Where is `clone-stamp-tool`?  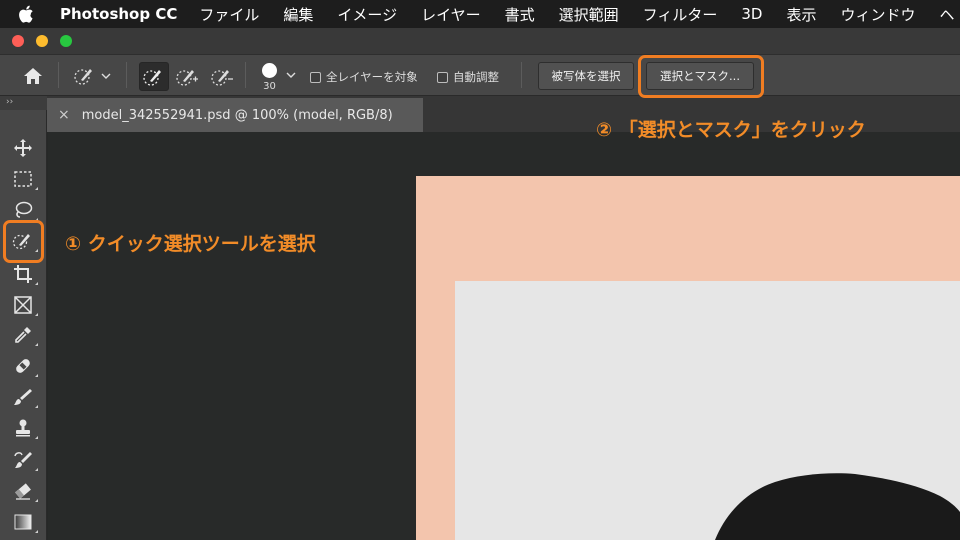
clone-stamp-tool is located at coordinates (23, 428).